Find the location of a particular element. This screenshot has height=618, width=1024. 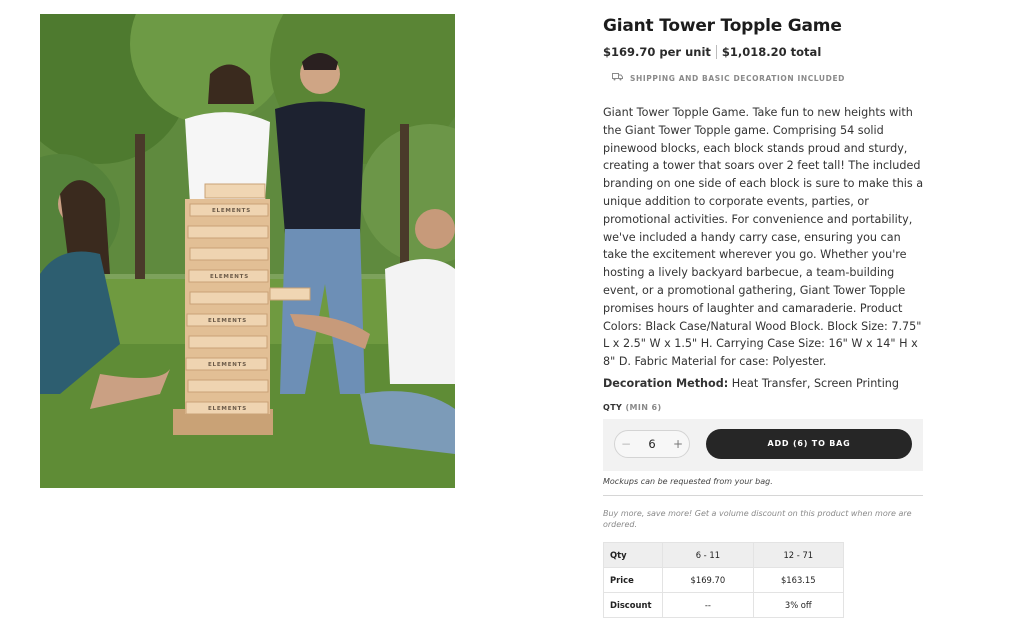

table-row-label: Price is located at coordinates (633, 579).